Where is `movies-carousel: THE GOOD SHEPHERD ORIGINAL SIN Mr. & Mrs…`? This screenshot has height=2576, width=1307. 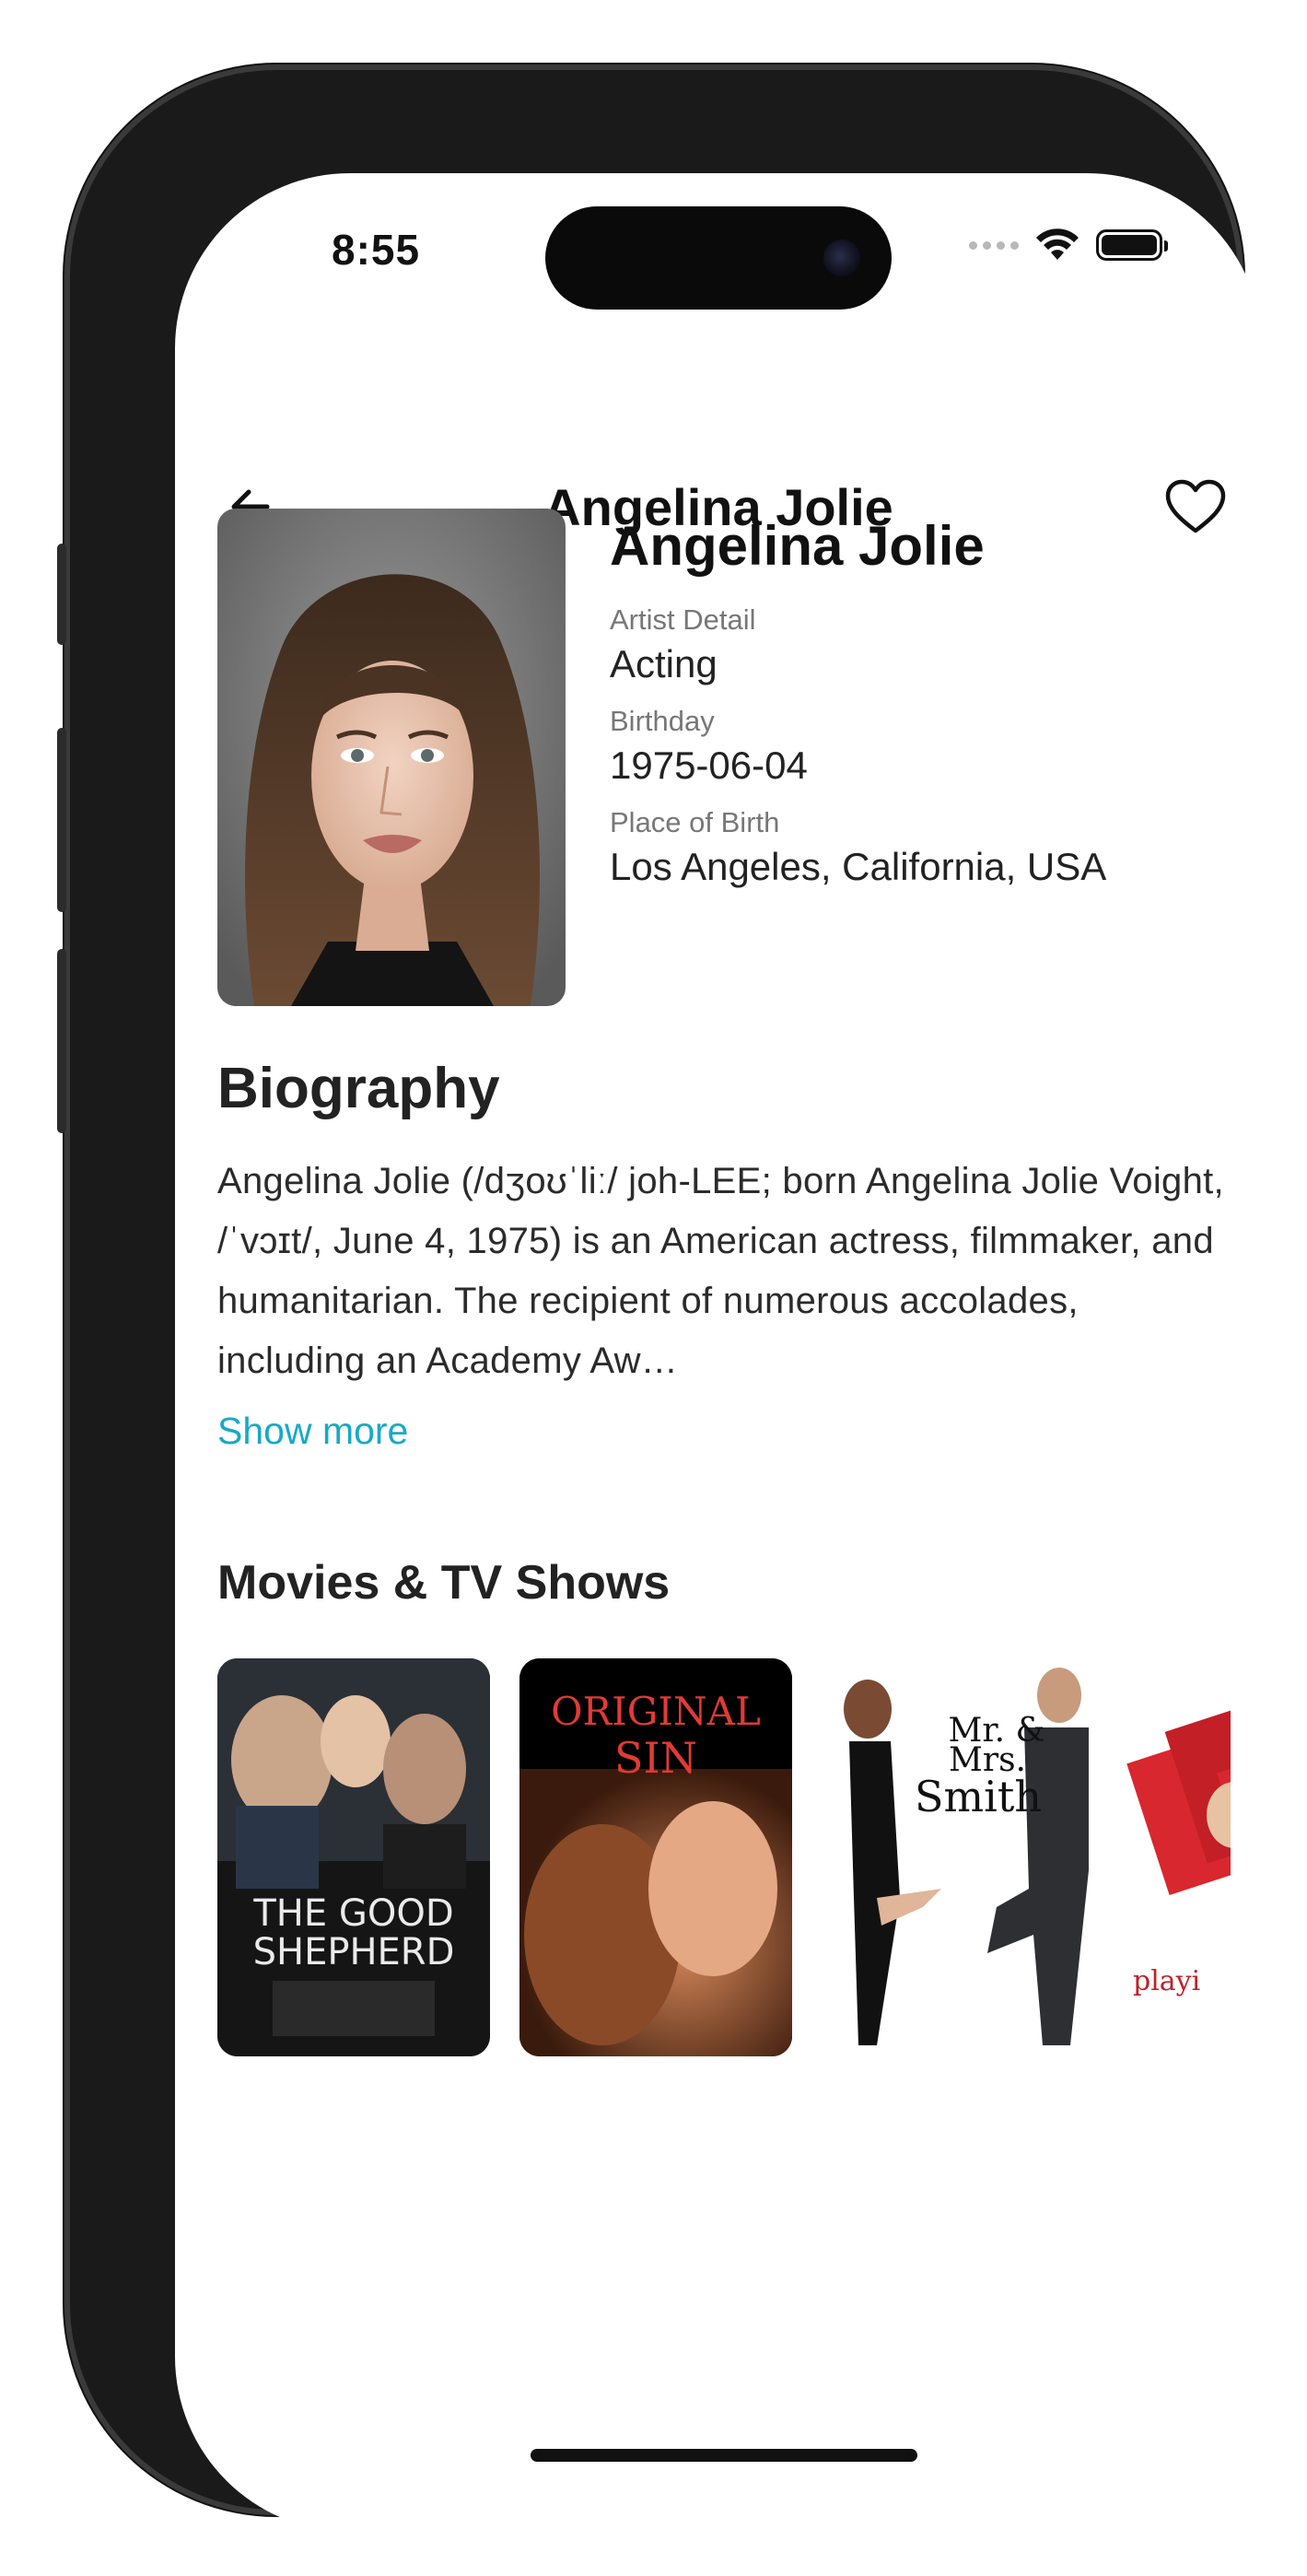
movies-carousel: THE GOOD SHEPHERD ORIGINAL SIN Mr. & Mrs… is located at coordinates (724, 1861).